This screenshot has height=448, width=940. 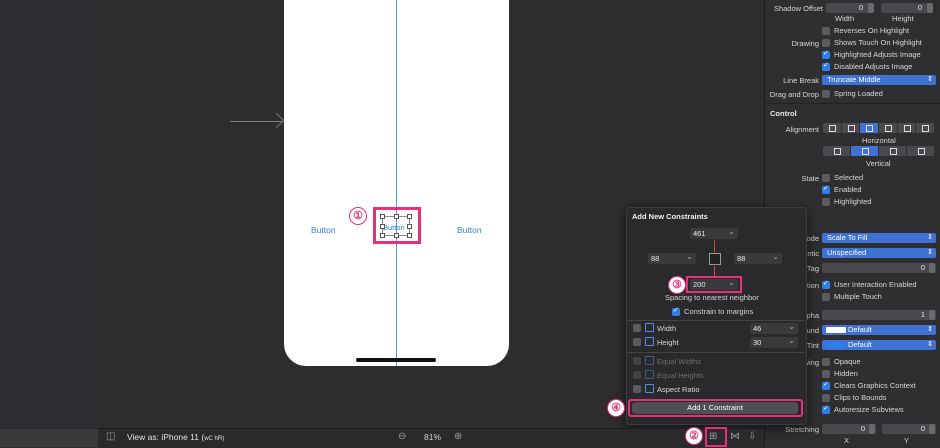 What do you see at coordinates (852, 103) in the screenshot?
I see `section-divider` at bounding box center [852, 103].